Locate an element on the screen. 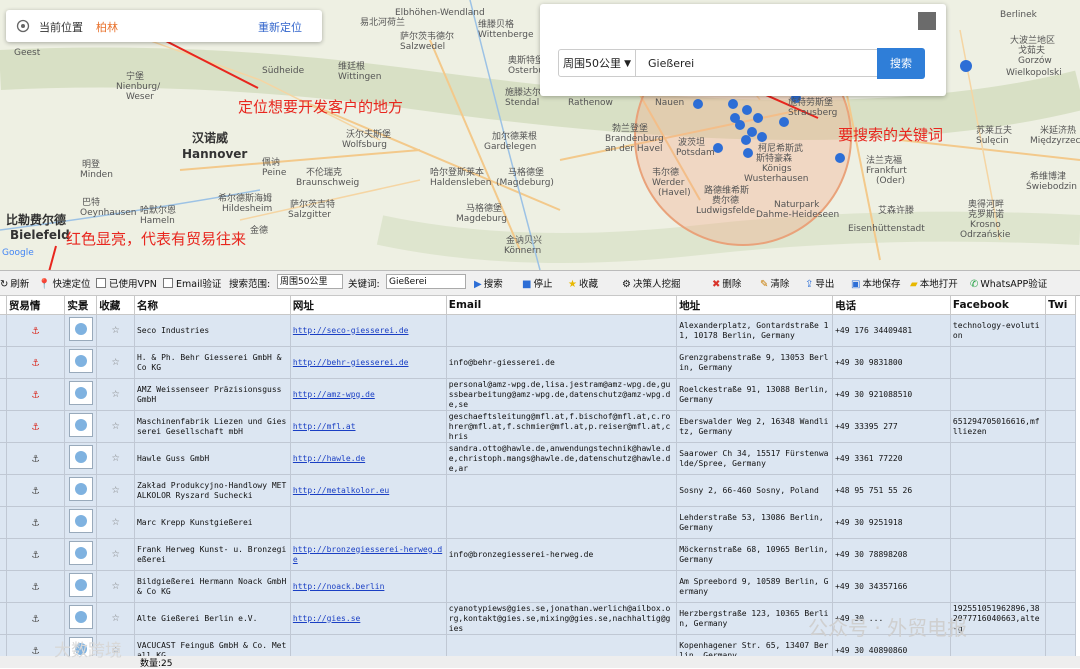  website-link: http://bronzegiesserei-herweg.de is located at coordinates (367, 554).